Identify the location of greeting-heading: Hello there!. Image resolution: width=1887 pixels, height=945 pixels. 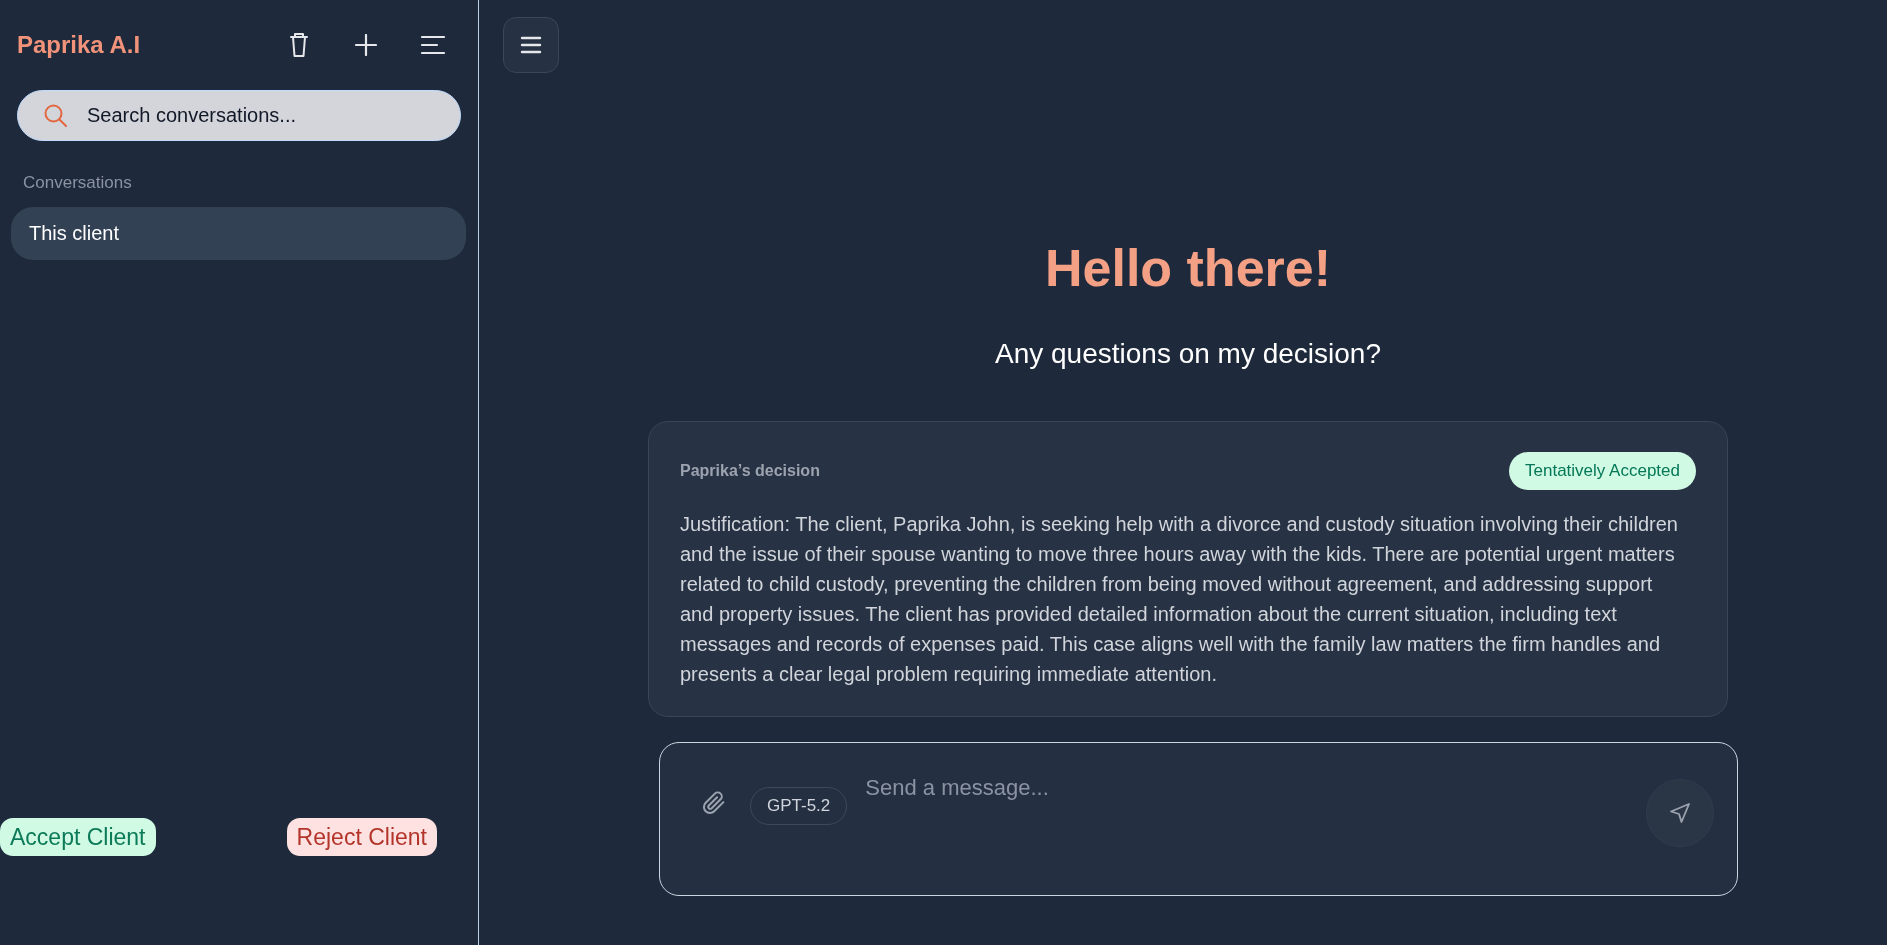
(1188, 268).